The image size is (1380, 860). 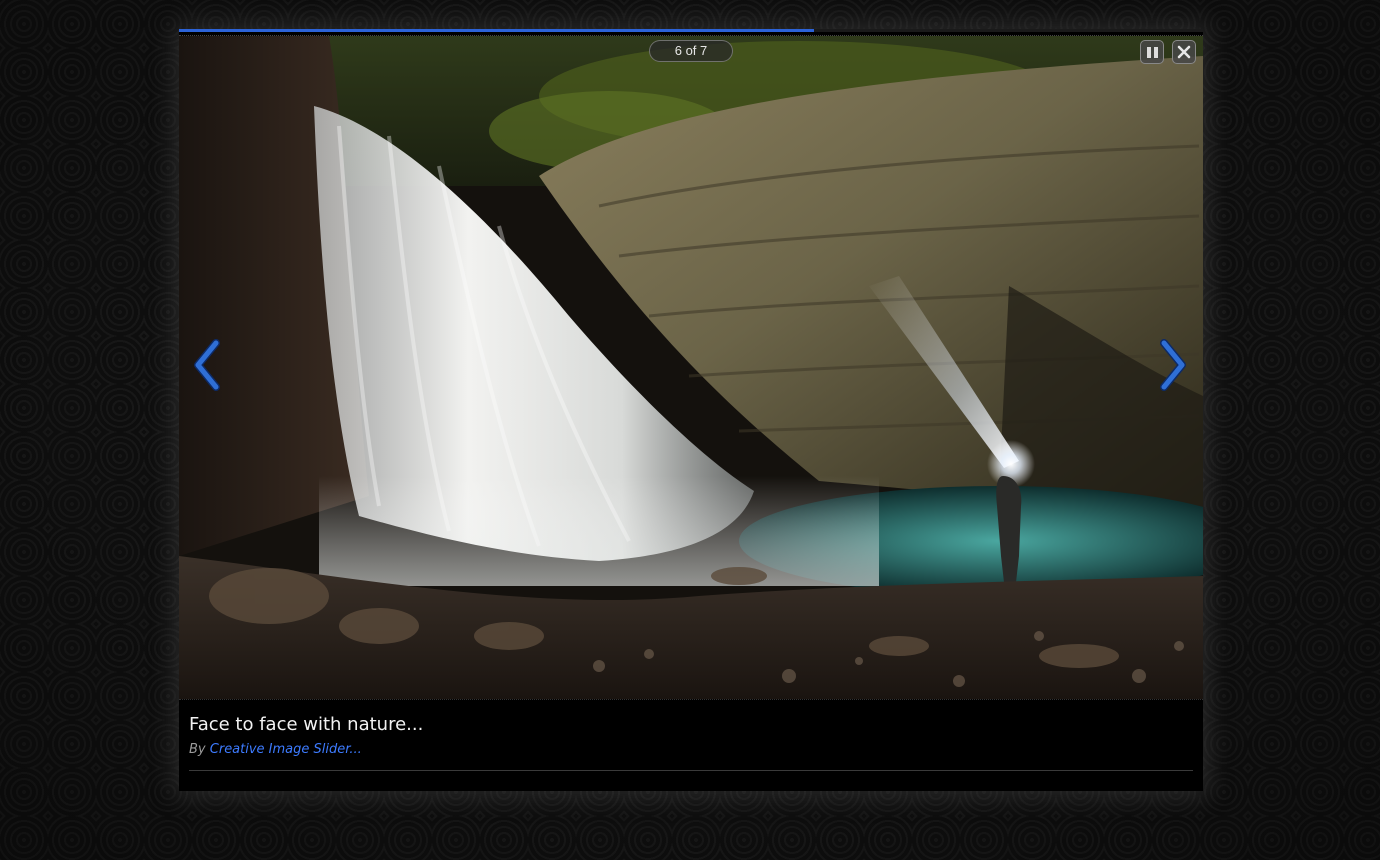 I want to click on next-slide-button, so click(x=1174, y=365).